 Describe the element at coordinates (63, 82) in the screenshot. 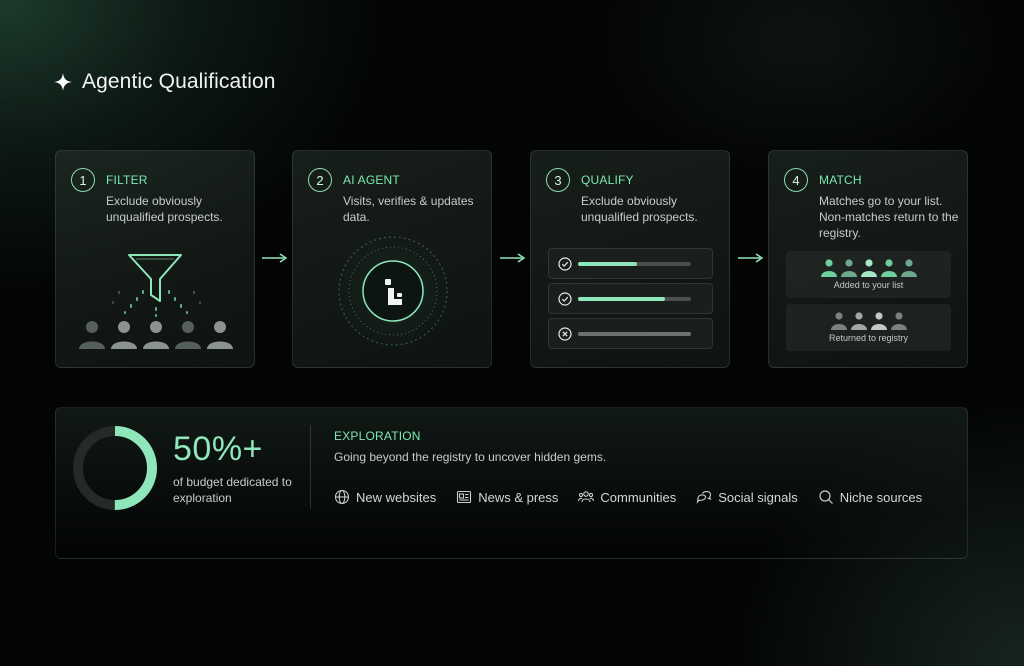

I see `sparkle-icon` at that location.